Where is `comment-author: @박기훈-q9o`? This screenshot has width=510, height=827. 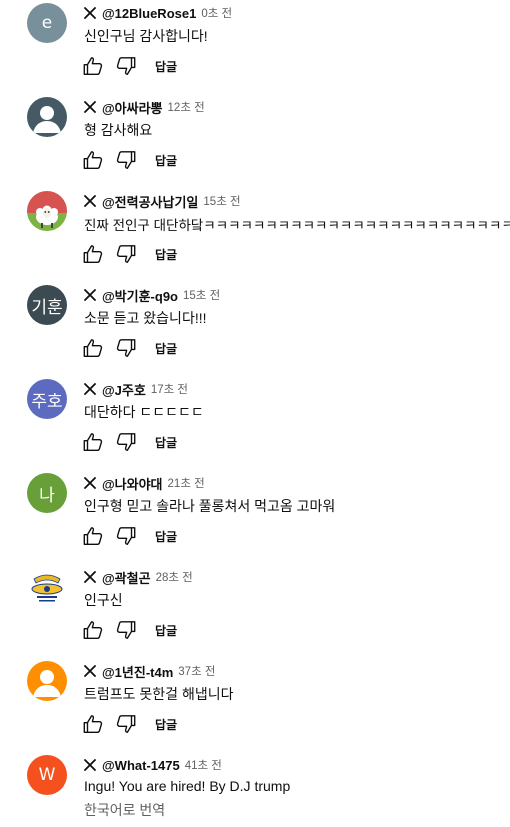 comment-author: @박기훈-q9o is located at coordinates (140, 295).